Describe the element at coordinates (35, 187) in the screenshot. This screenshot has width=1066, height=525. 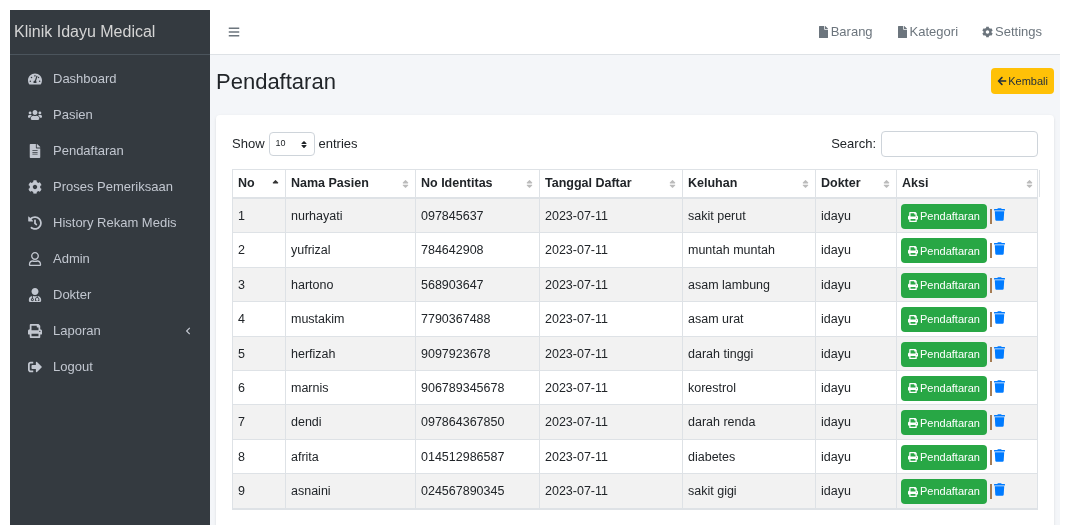
I see `gear-icon` at that location.